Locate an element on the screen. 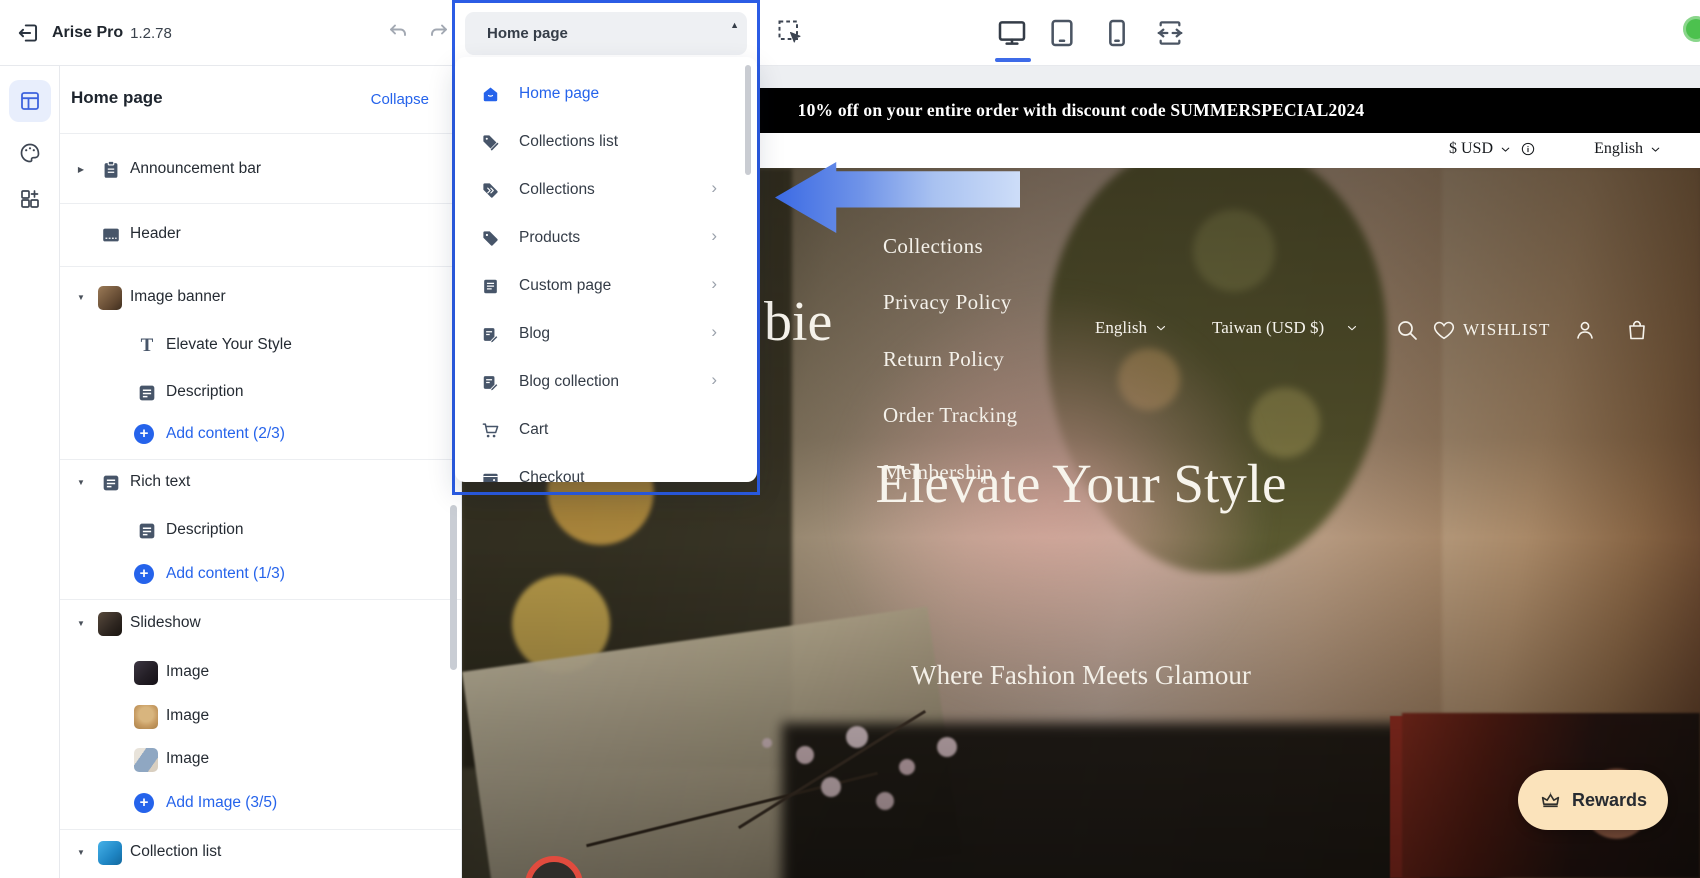  menu-item-cart: Cart is located at coordinates (606, 430).